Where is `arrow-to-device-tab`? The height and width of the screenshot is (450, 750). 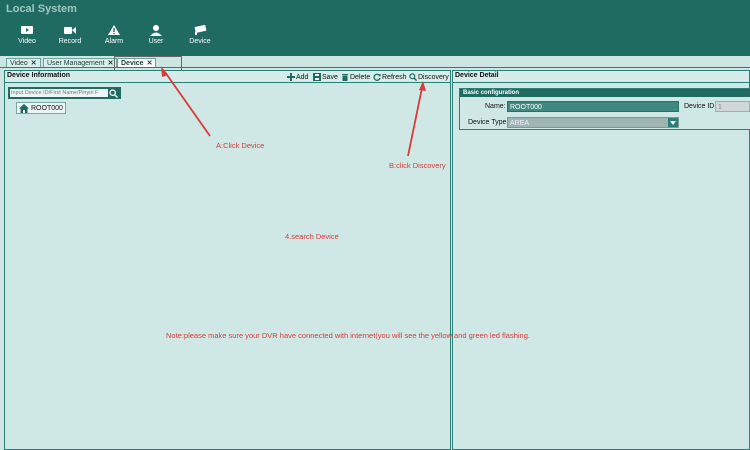 arrow-to-device-tab is located at coordinates (187, 104).